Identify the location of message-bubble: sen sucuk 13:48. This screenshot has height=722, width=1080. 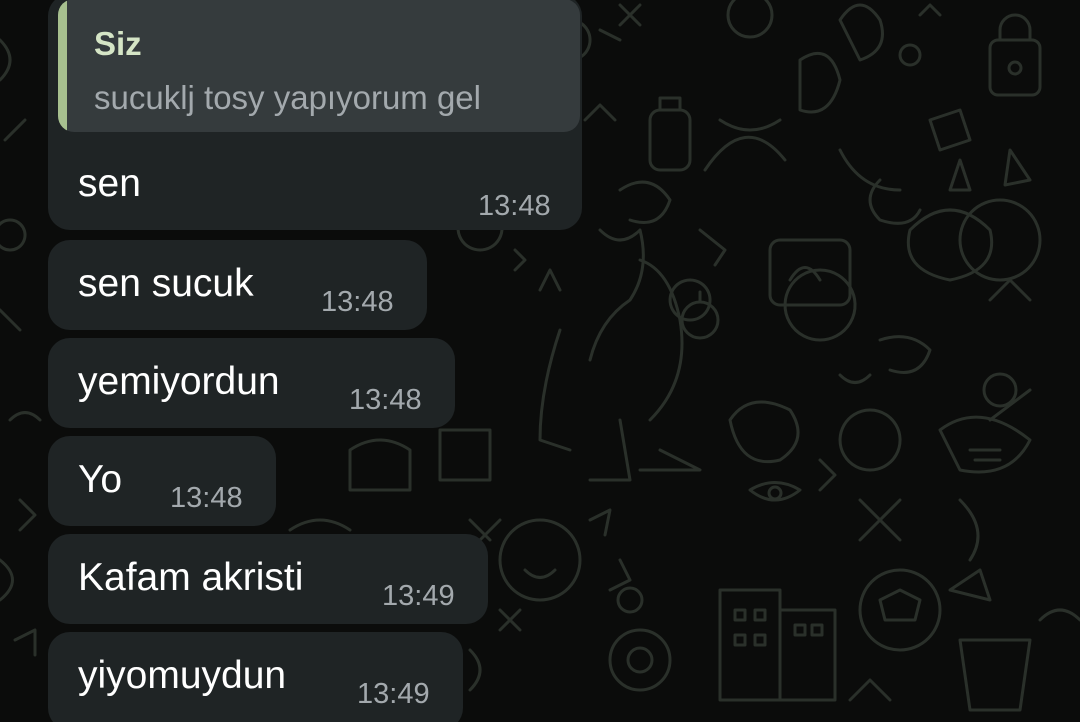
(237, 285).